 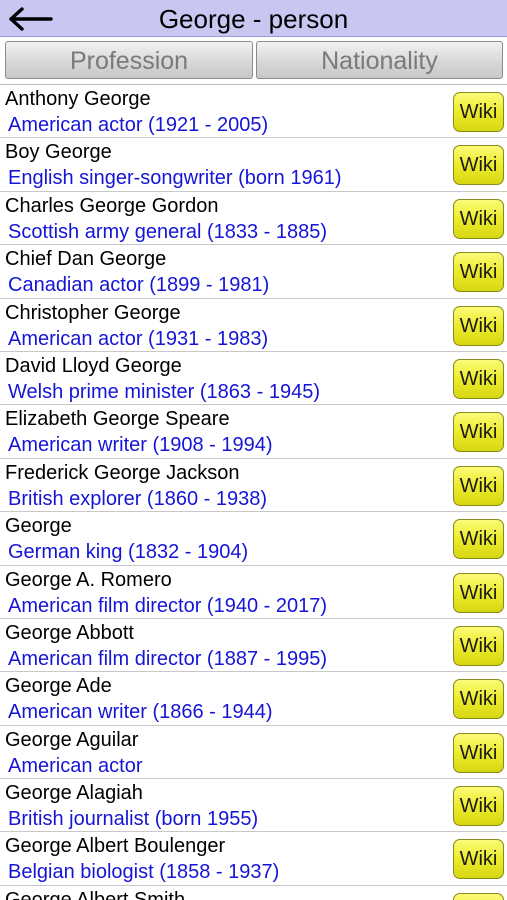 I want to click on person-name: Elizabeth George Speare, so click(x=117, y=419).